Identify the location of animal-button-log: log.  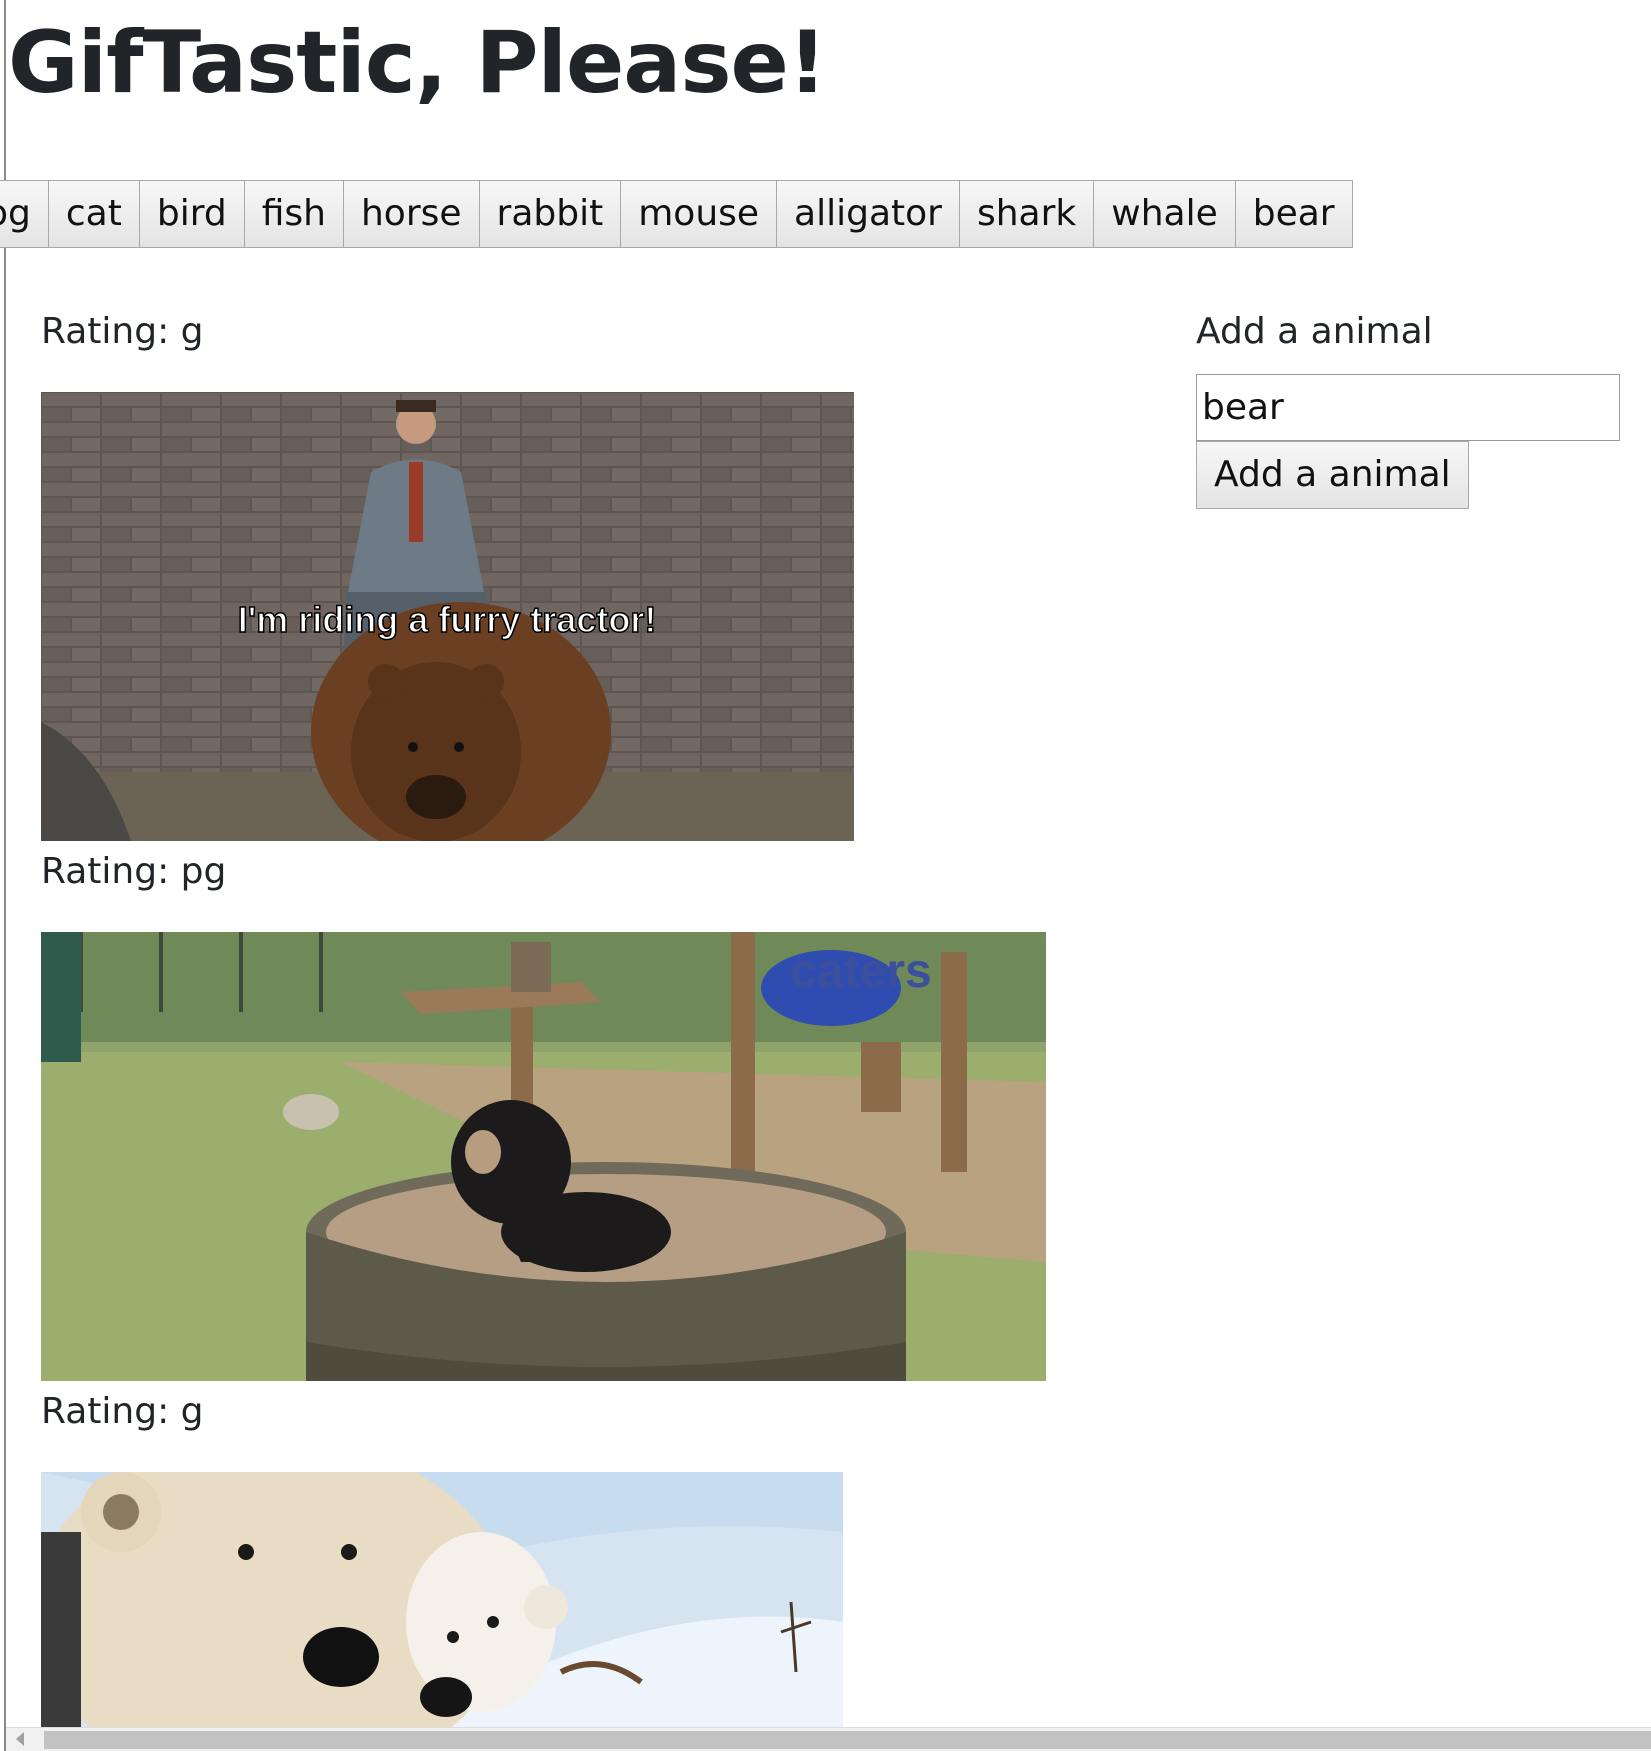
(24, 214).